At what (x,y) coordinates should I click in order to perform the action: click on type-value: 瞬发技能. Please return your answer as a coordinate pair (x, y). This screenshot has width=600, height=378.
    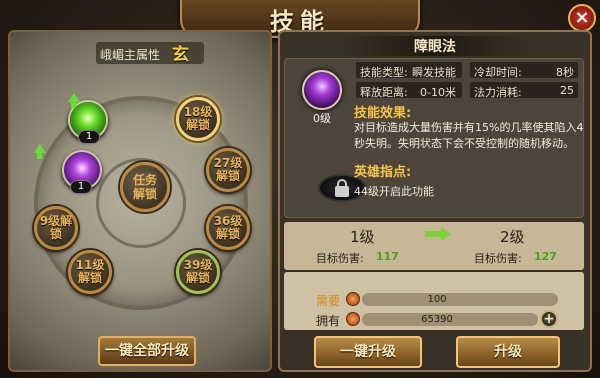
    Looking at the image, I should click on (434, 72).